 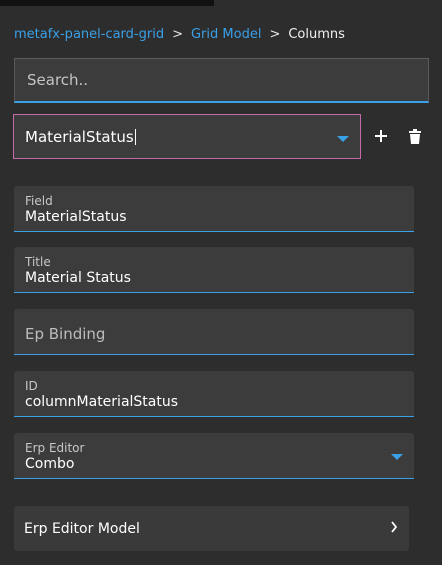 What do you see at coordinates (187, 136) in the screenshot?
I see `column-select: MaterialStatus` at bounding box center [187, 136].